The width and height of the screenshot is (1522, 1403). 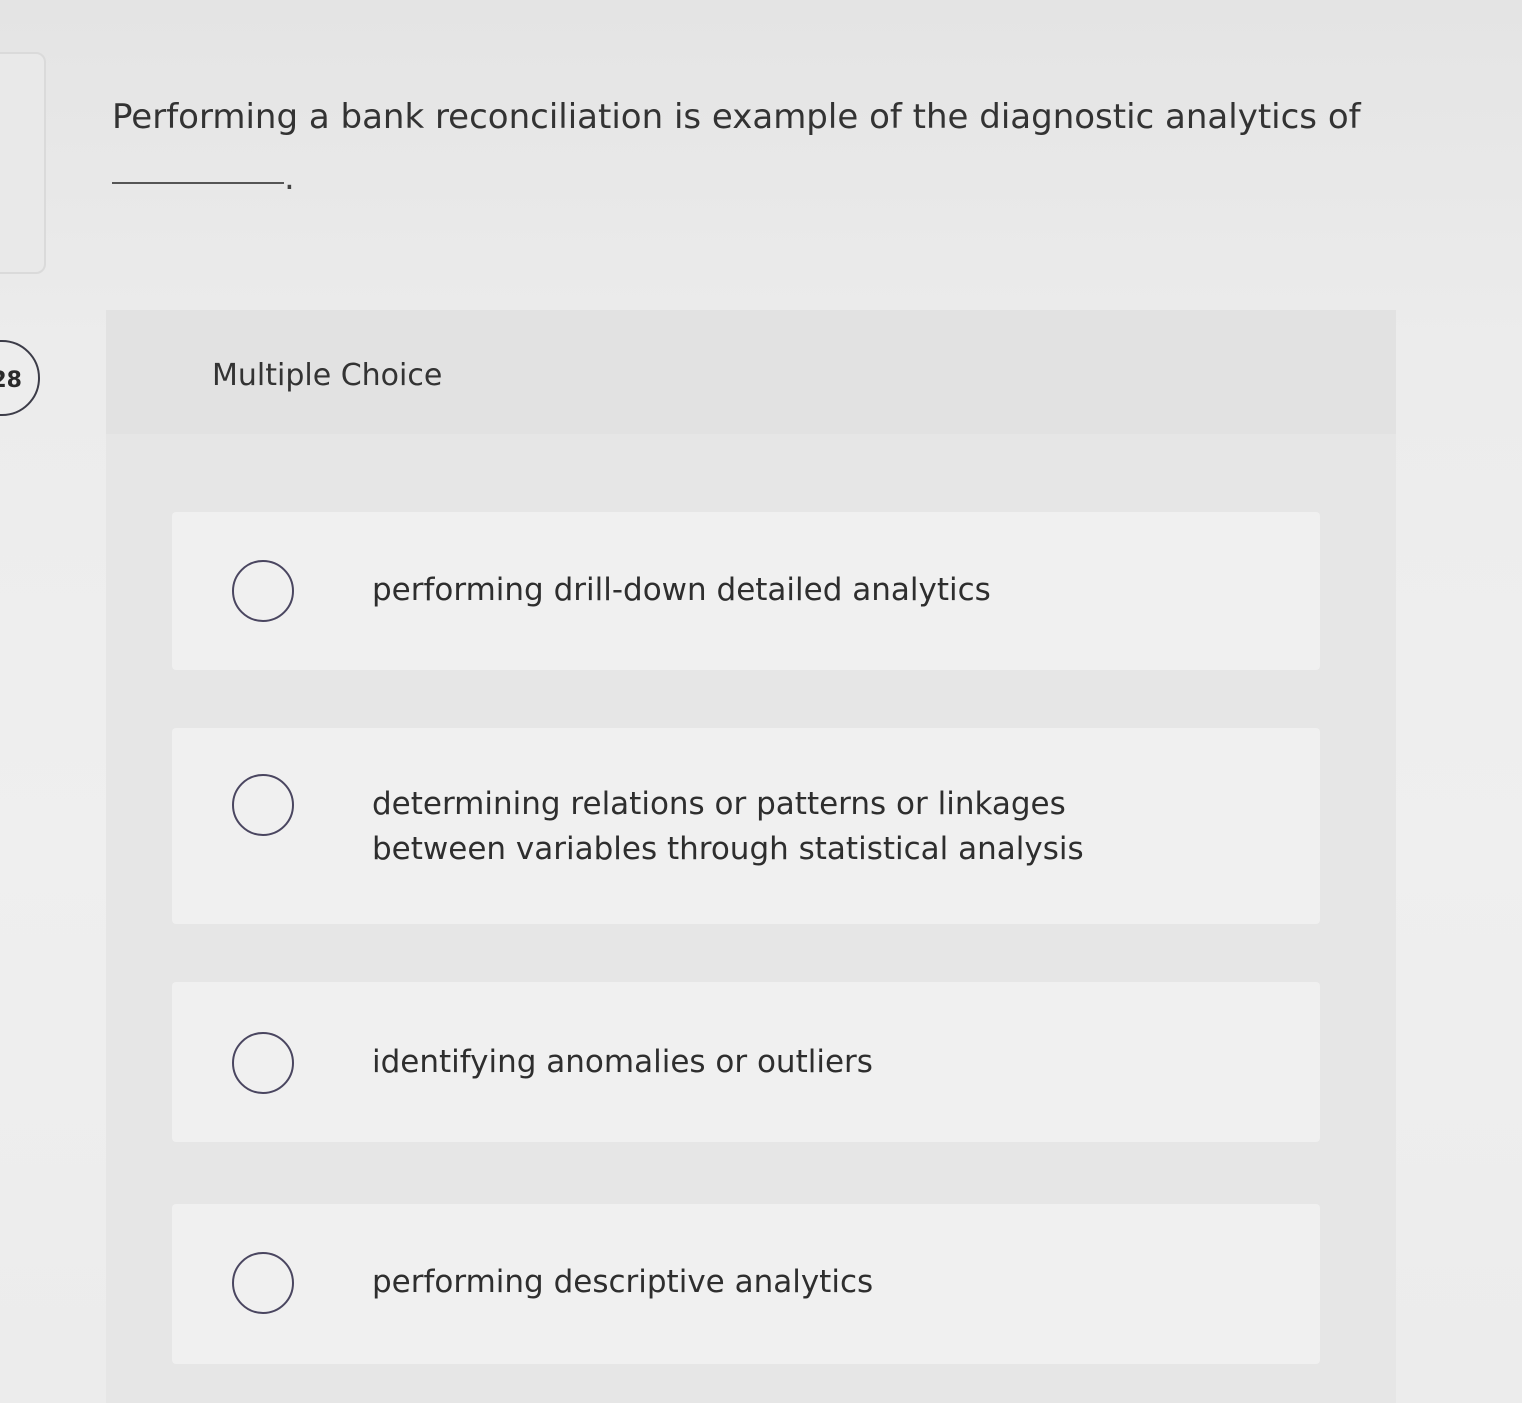 I want to click on answer-option-4: performing descriptive analytics, so click(x=746, y=1284).